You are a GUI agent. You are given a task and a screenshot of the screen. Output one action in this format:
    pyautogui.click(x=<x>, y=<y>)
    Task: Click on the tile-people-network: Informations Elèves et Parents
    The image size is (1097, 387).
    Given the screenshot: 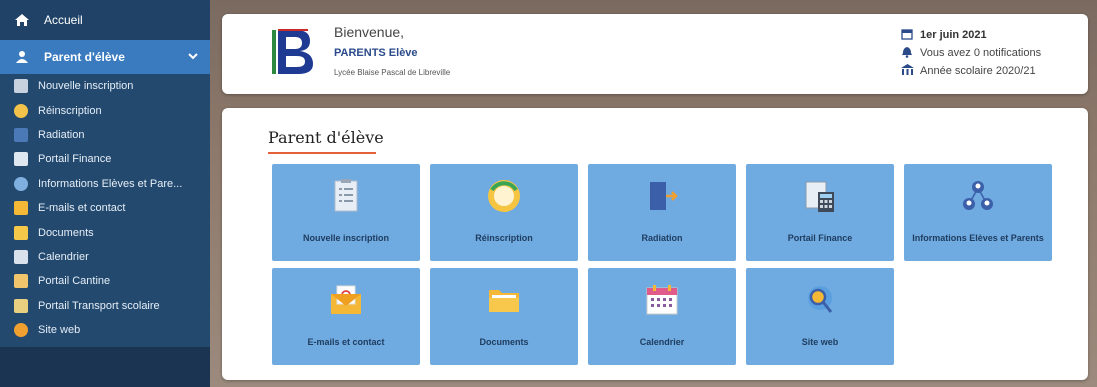 What is the action you would take?
    pyautogui.click(x=978, y=212)
    